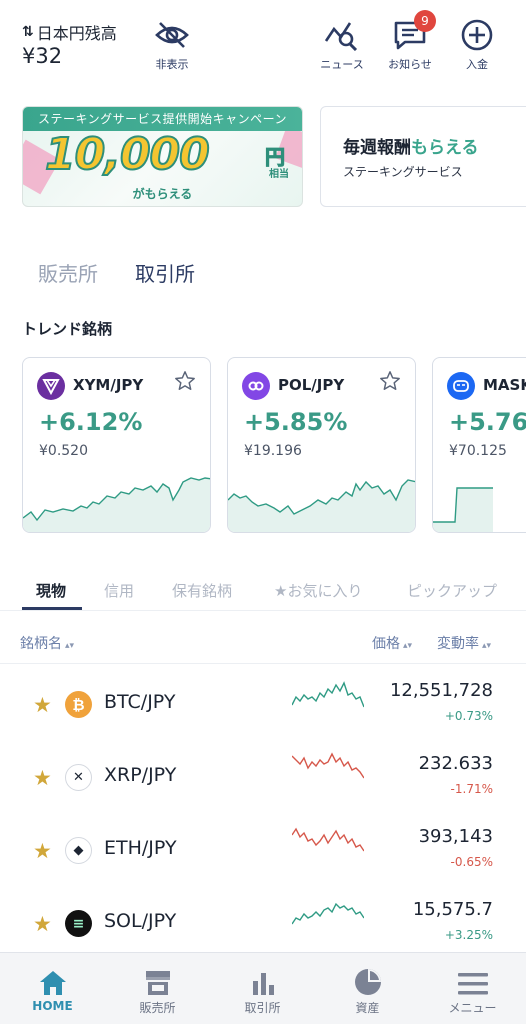 The image size is (526, 1024). What do you see at coordinates (127, 154) in the screenshot?
I see `campaign-amount: 10,000` at bounding box center [127, 154].